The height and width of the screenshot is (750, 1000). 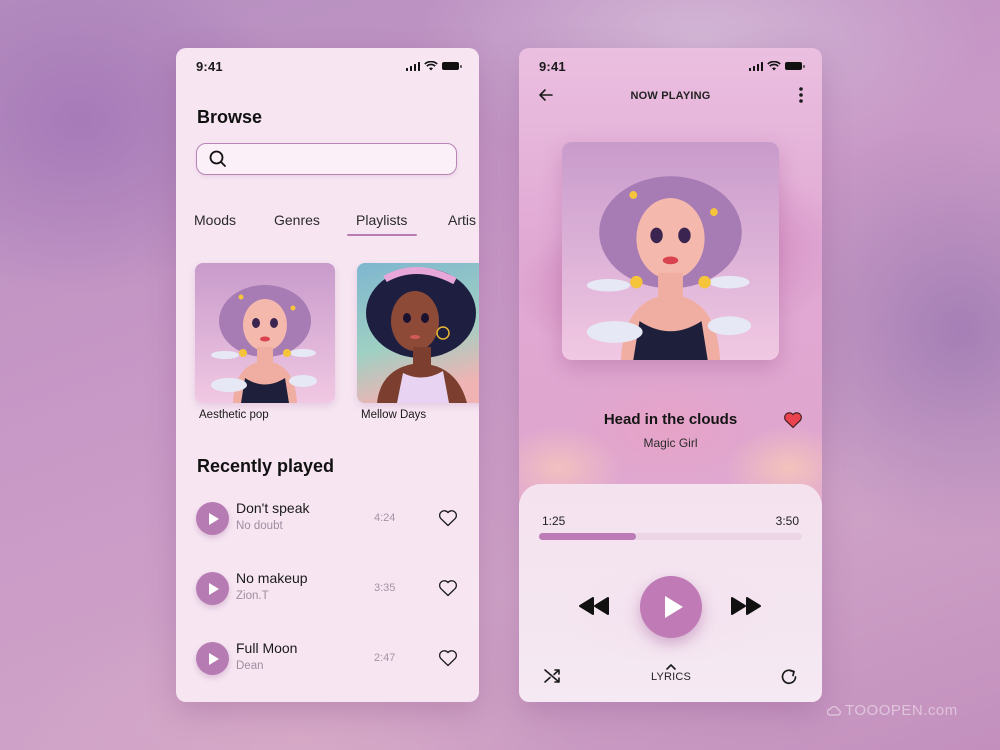 I want to click on now-playing-header: NOW PLAYING, so click(x=670, y=96).